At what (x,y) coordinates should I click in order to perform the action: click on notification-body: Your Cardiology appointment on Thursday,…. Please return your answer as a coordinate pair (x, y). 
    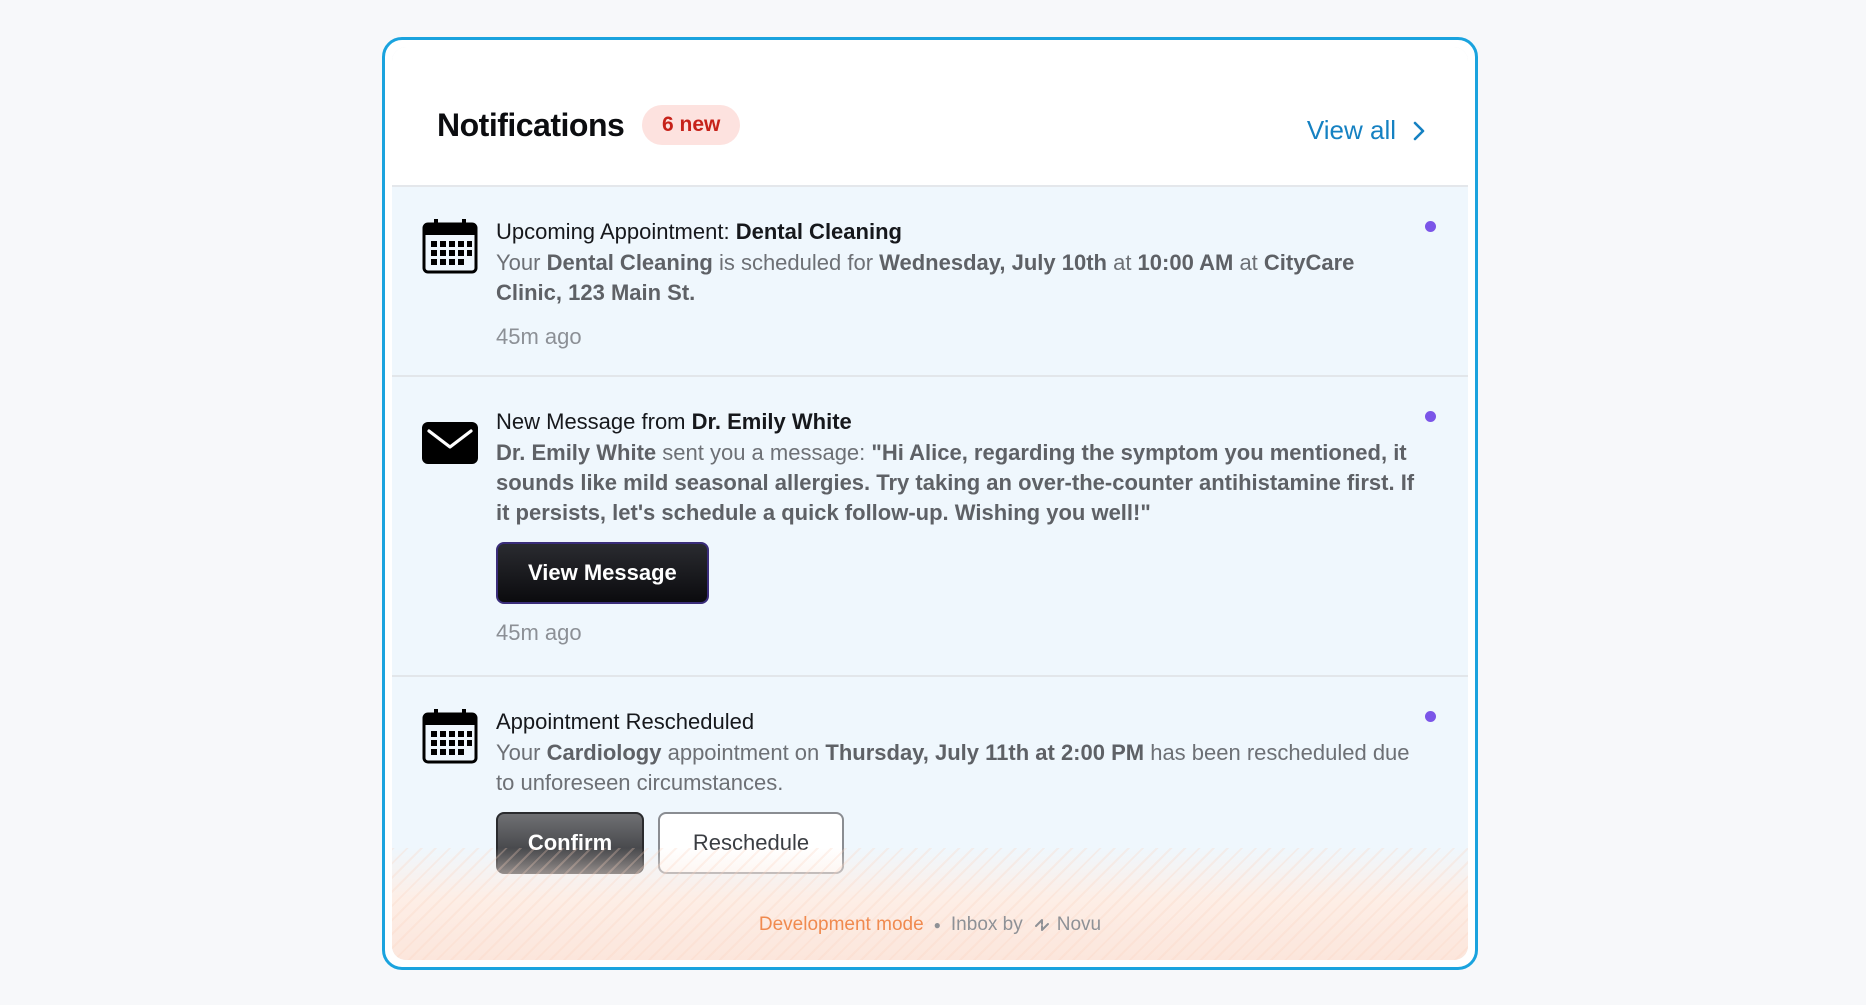
    Looking at the image, I should click on (956, 768).